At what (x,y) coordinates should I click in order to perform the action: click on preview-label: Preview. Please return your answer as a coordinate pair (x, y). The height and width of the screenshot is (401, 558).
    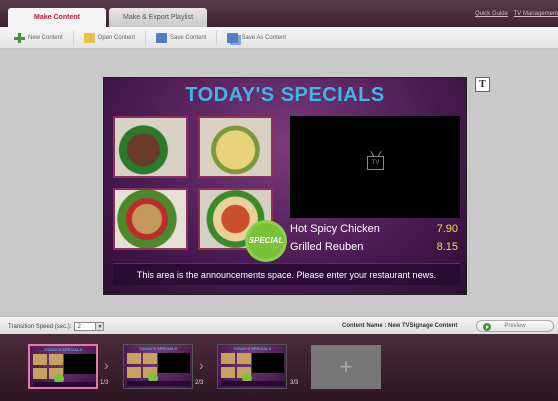
    Looking at the image, I should click on (515, 326).